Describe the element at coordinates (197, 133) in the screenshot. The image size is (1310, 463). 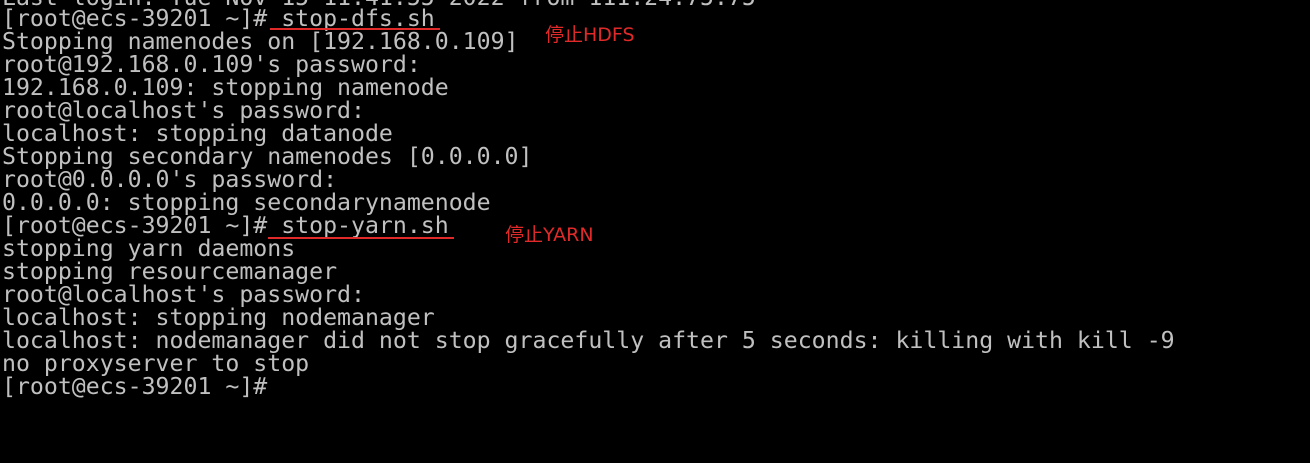
I see `terminal-line: localhost: stopping datanode` at that location.